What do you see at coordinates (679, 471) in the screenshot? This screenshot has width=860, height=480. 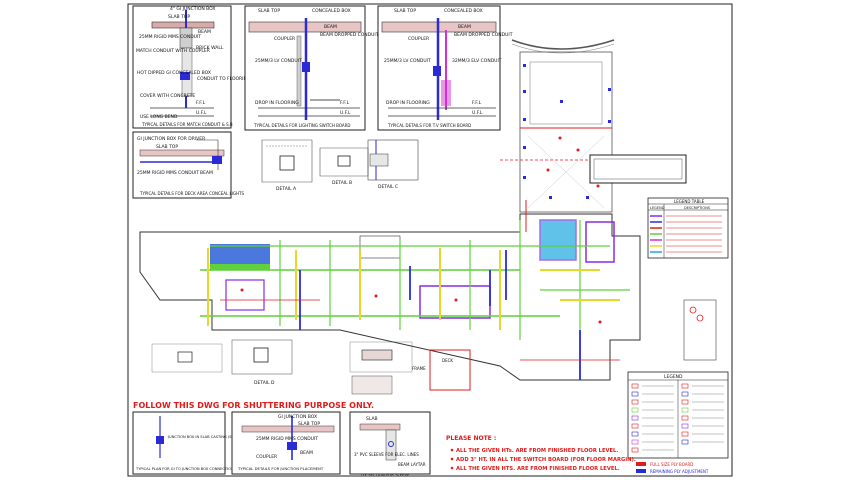 I see `ply-legend-1: REMAINING PLY ADJUSTMENT` at bounding box center [679, 471].